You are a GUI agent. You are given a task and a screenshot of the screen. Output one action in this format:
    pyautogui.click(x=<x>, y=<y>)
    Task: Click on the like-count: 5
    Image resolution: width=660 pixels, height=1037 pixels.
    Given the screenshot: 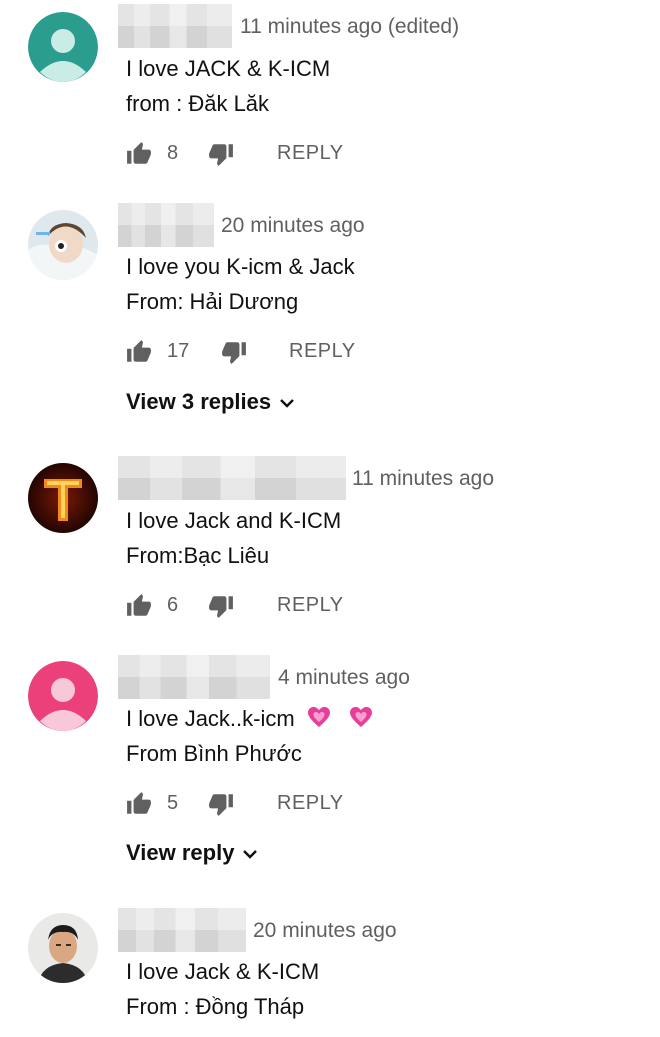 What is the action you would take?
    pyautogui.click(x=173, y=803)
    